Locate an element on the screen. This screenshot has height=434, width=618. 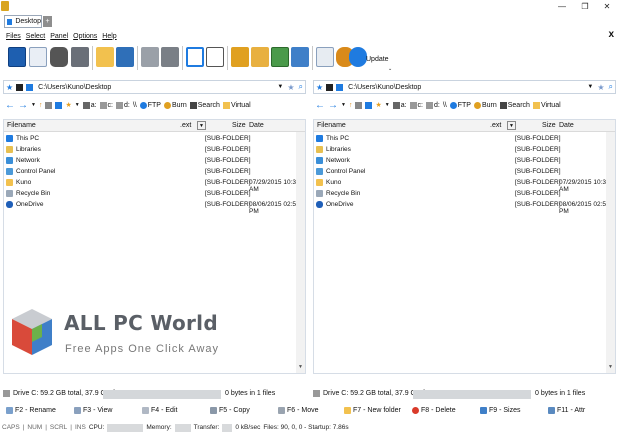
burn-drive: Burn is located at coordinates (485, 105).